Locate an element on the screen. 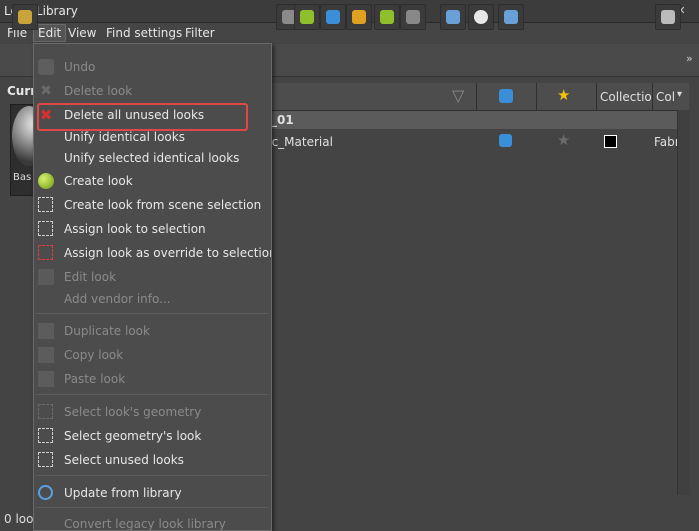 This screenshot has width=699, height=531. menu-item-create-from-scene: Create look from scene selection is located at coordinates (152, 205).